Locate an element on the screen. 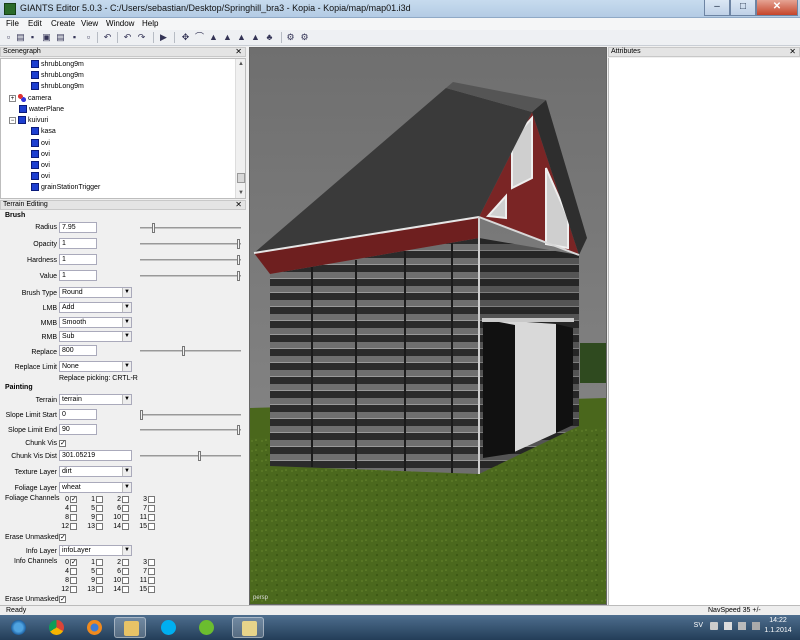  import-icon: ▣ is located at coordinates (46, 37).